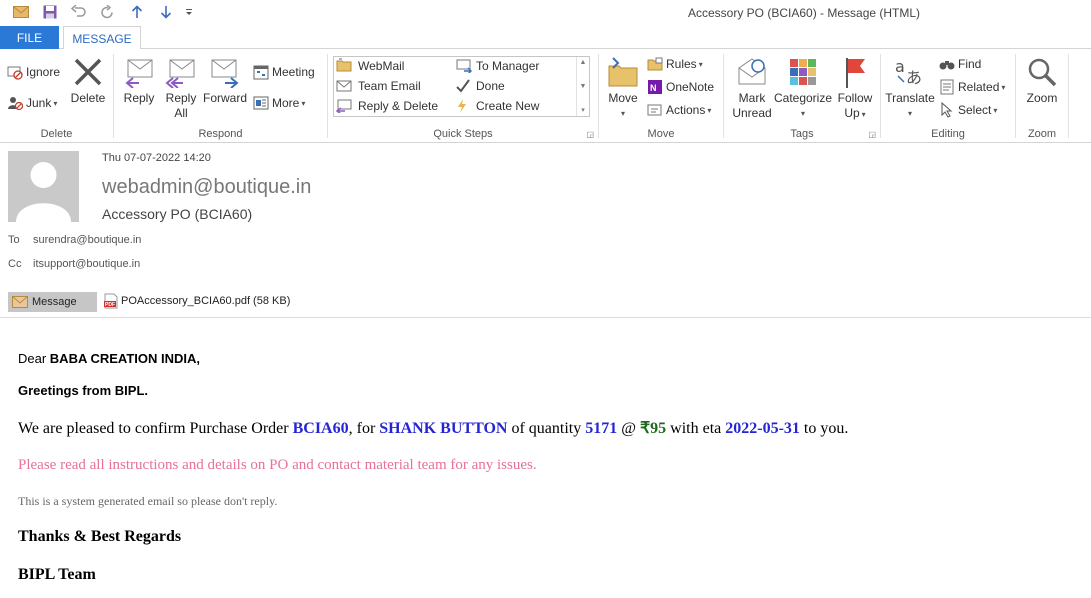 This screenshot has height=598, width=1091. What do you see at coordinates (320, 428) in the screenshot?
I see `po-number: BCIA60` at bounding box center [320, 428].